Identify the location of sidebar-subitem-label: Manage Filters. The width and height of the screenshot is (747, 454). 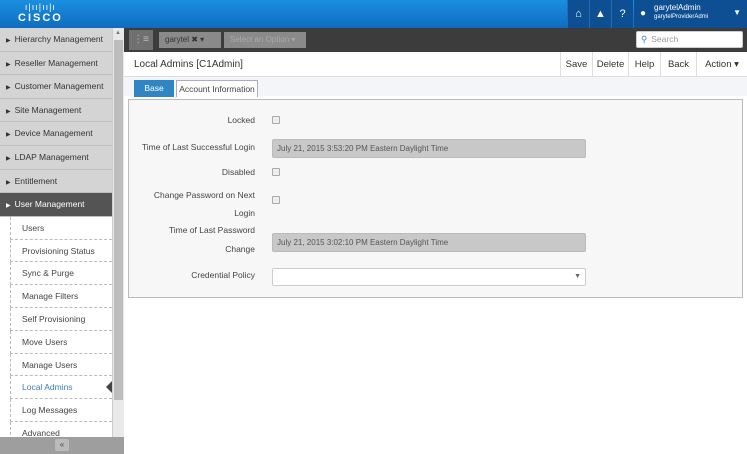
(50, 296).